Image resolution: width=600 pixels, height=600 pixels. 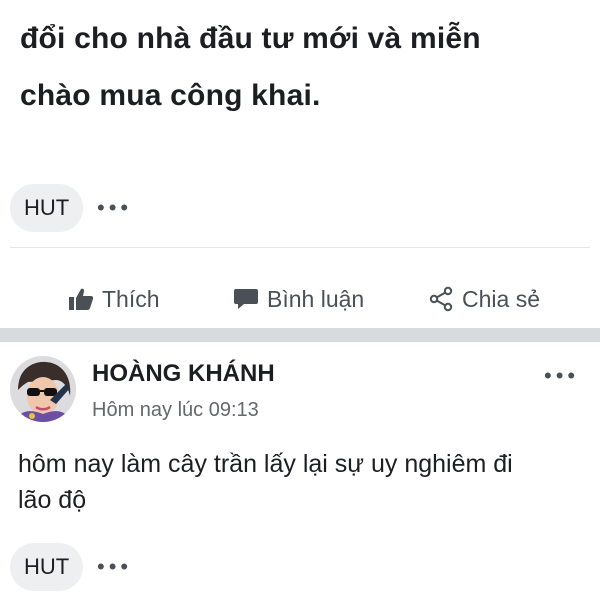 I want to click on like-button: Thích, so click(x=114, y=299).